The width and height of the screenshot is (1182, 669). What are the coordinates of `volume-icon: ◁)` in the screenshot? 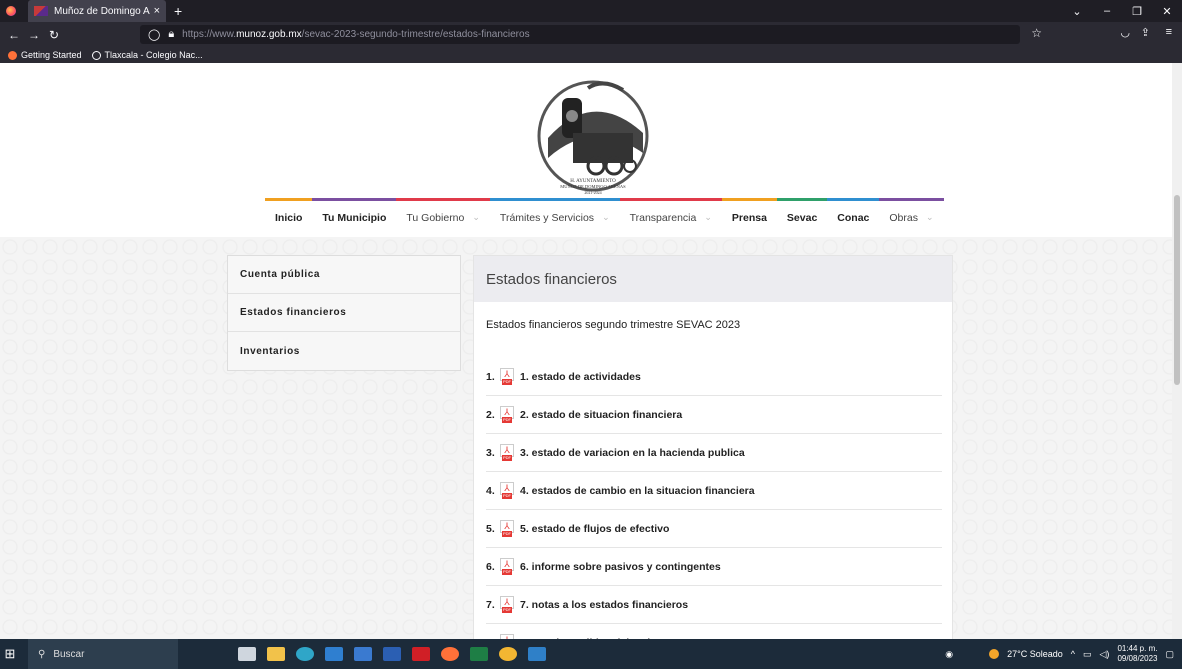 It's located at (1105, 654).